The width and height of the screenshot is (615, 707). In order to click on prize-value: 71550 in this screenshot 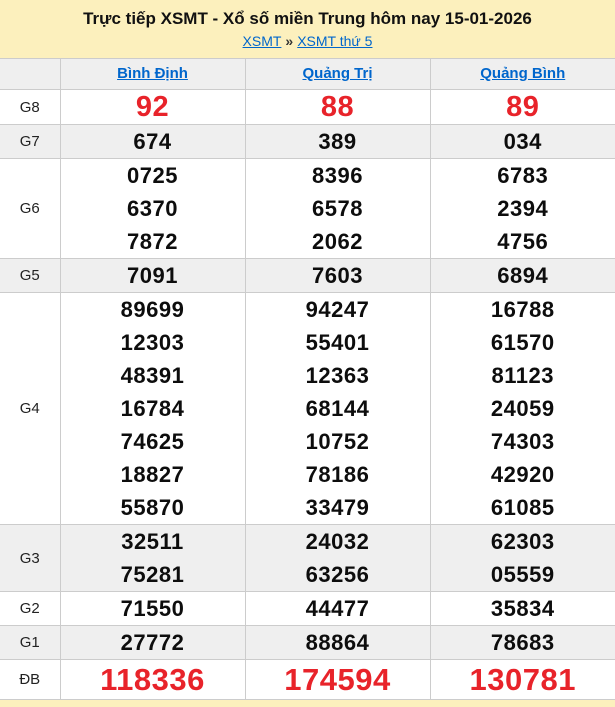, I will do `click(152, 608)`.